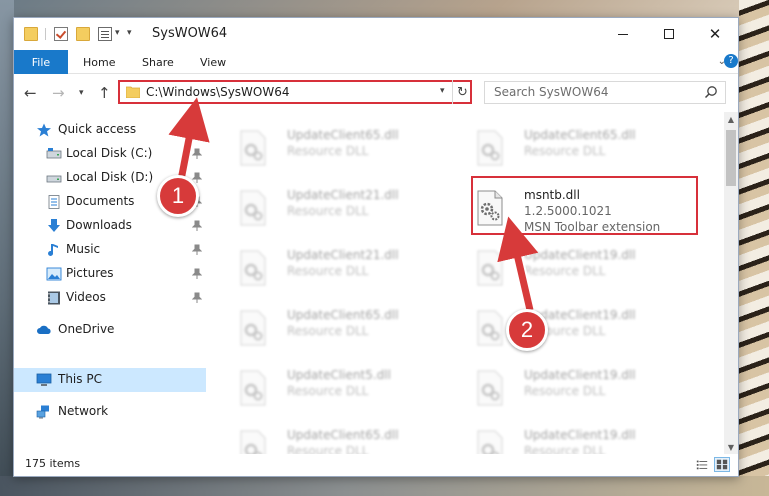 This screenshot has width=769, height=496. Describe the element at coordinates (99, 62) in the screenshot. I see `tab-home: Home` at that location.